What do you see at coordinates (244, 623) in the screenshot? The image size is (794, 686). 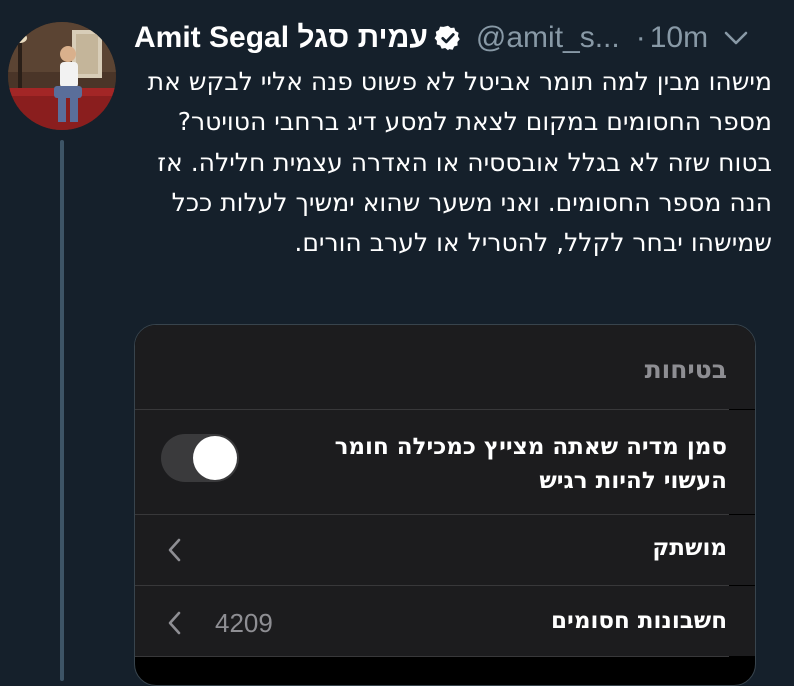 I see `blocked-count: 4209` at bounding box center [244, 623].